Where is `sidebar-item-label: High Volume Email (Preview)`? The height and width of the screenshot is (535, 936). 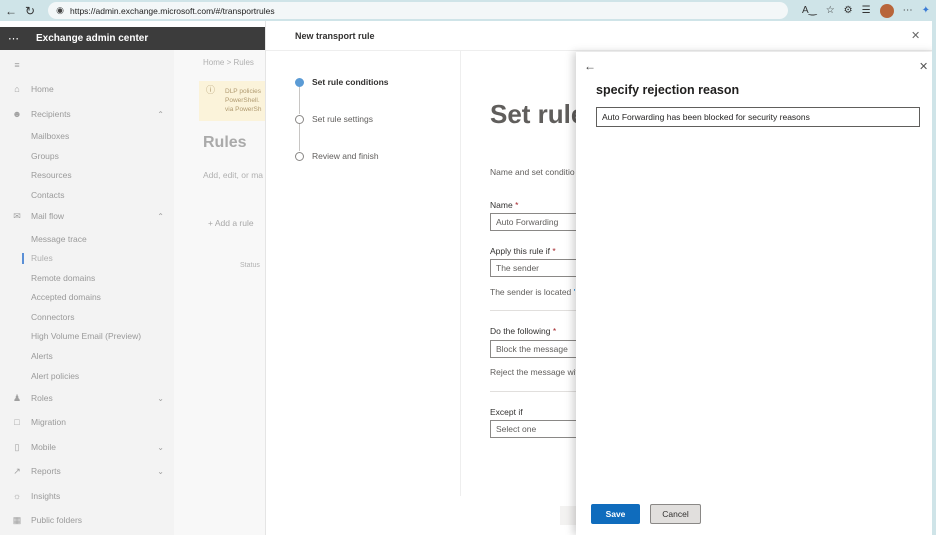 sidebar-item-label: High Volume Email (Preview) is located at coordinates (86, 336).